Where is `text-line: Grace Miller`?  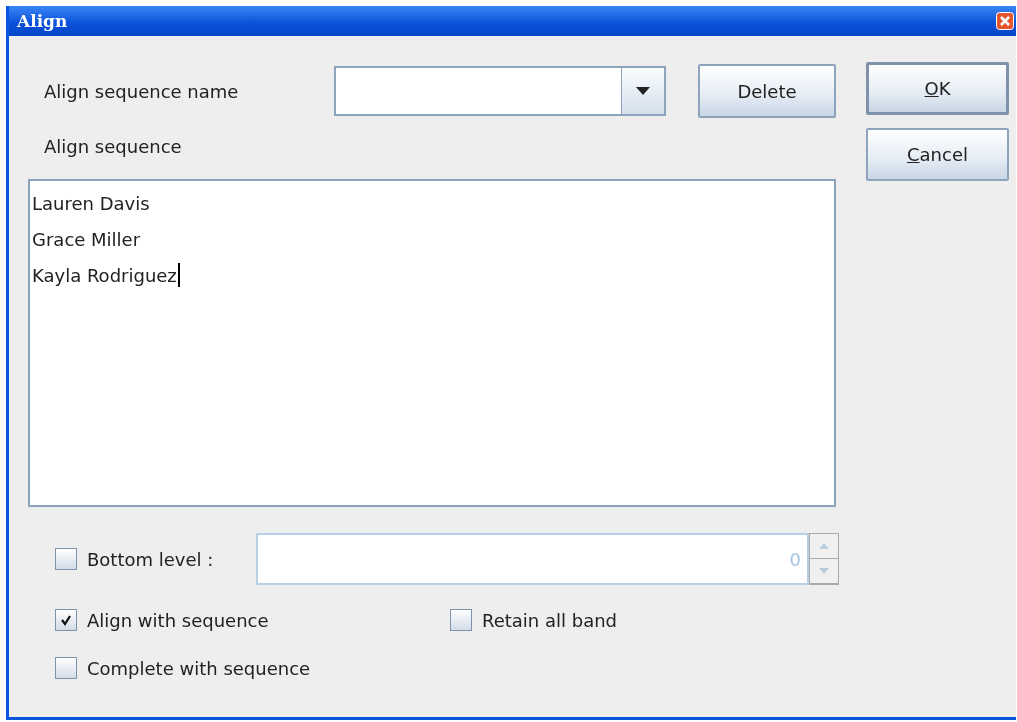 text-line: Grace Miller is located at coordinates (86, 239).